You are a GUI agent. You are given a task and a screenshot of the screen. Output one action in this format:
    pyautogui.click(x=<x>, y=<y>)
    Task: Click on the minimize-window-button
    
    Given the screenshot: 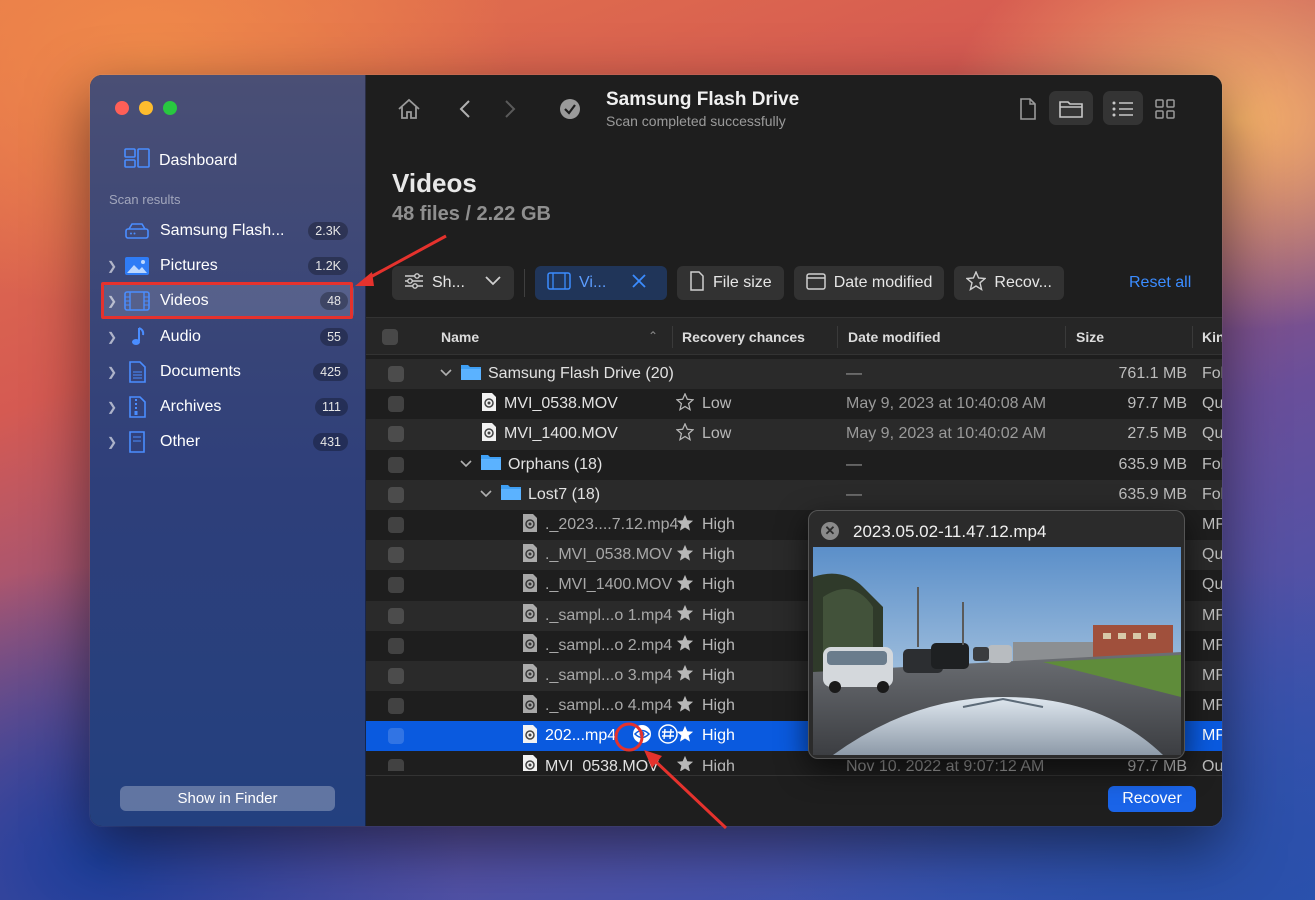 What is the action you would take?
    pyautogui.click(x=146, y=108)
    